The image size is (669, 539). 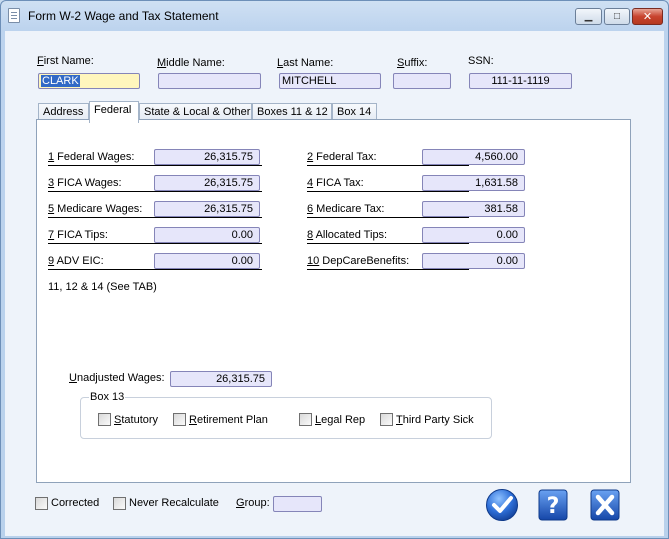 I want to click on right-amount-field: 4,560.00, so click(x=473, y=157).